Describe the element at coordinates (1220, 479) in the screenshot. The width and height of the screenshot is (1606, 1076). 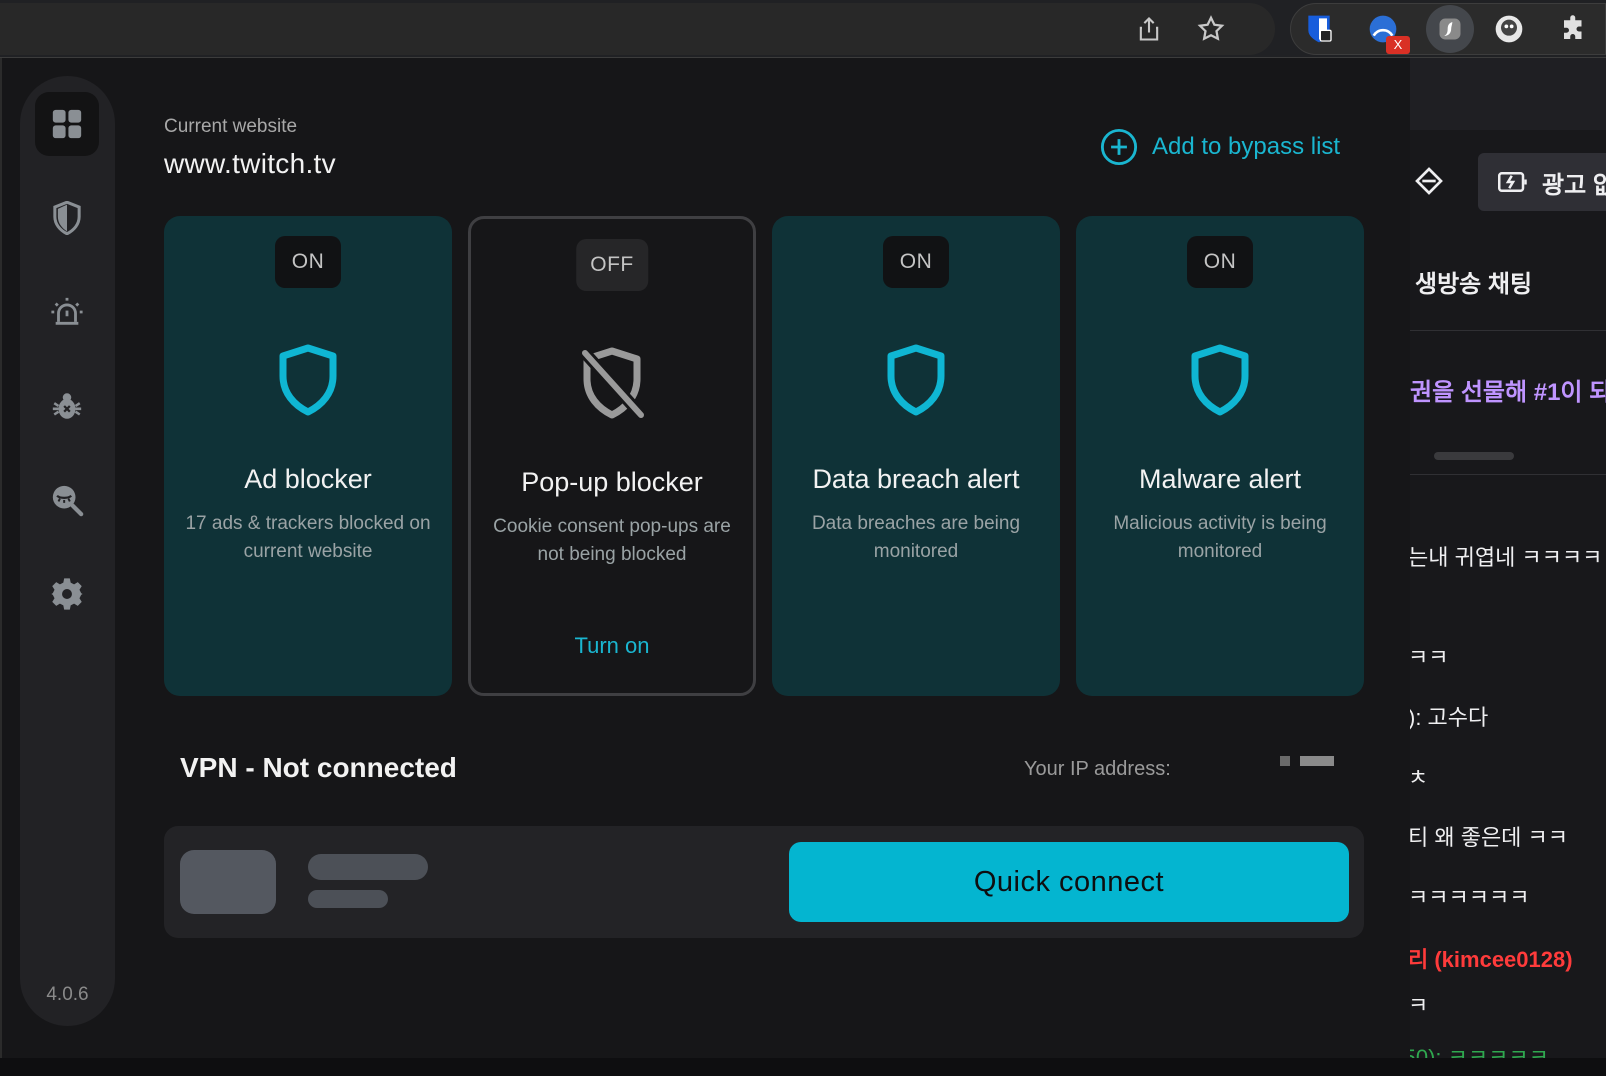
I see `card-title: Malware alert` at that location.